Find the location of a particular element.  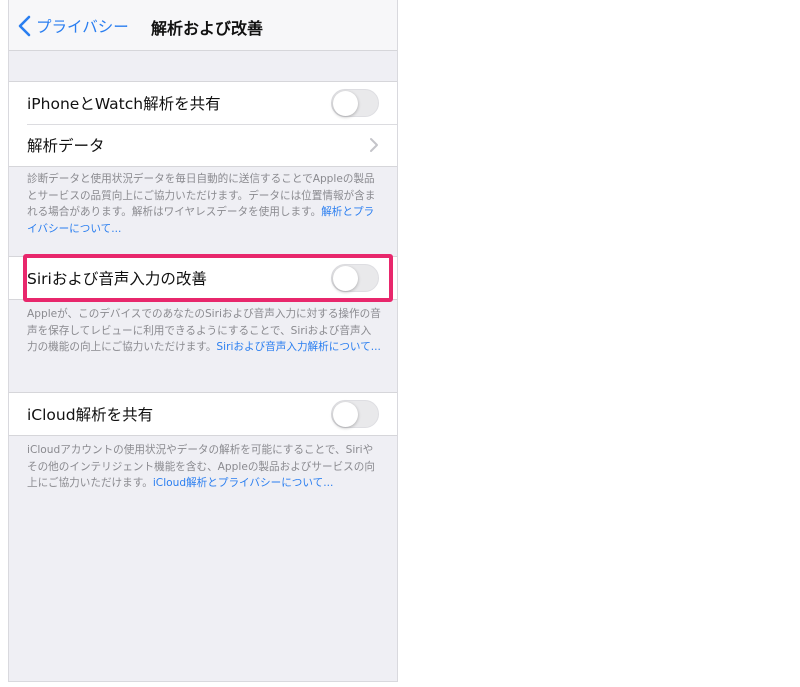

analytics-group: iPhoneとWatch解析を共有 解析データ is located at coordinates (203, 124).